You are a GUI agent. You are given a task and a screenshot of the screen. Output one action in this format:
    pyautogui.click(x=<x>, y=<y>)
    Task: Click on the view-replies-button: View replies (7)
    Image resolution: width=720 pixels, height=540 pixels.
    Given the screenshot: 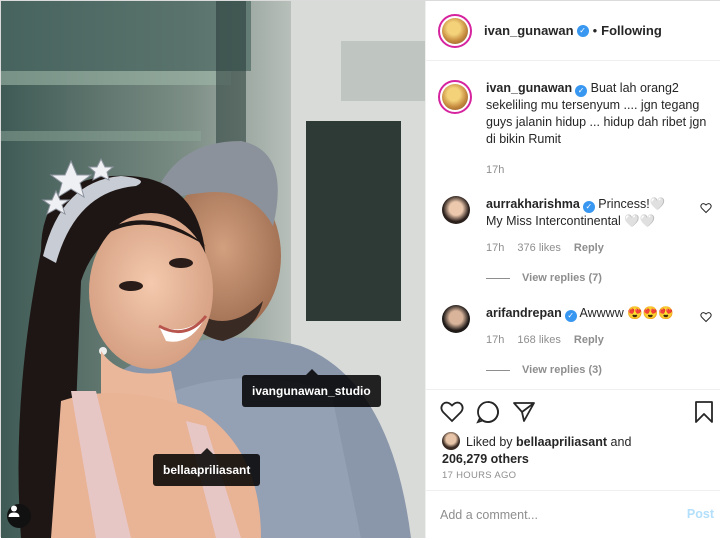 What is the action you would take?
    pyautogui.click(x=599, y=278)
    